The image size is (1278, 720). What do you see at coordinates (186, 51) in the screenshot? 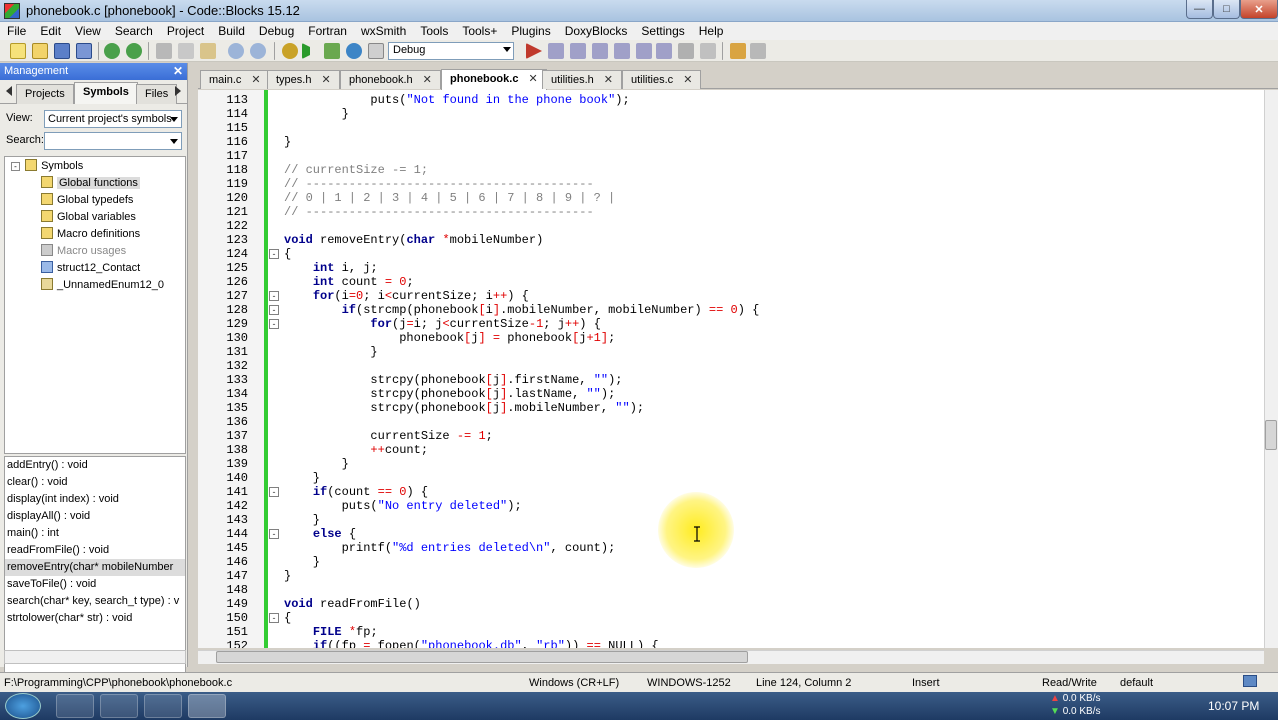
I see `copy-icon` at bounding box center [186, 51].